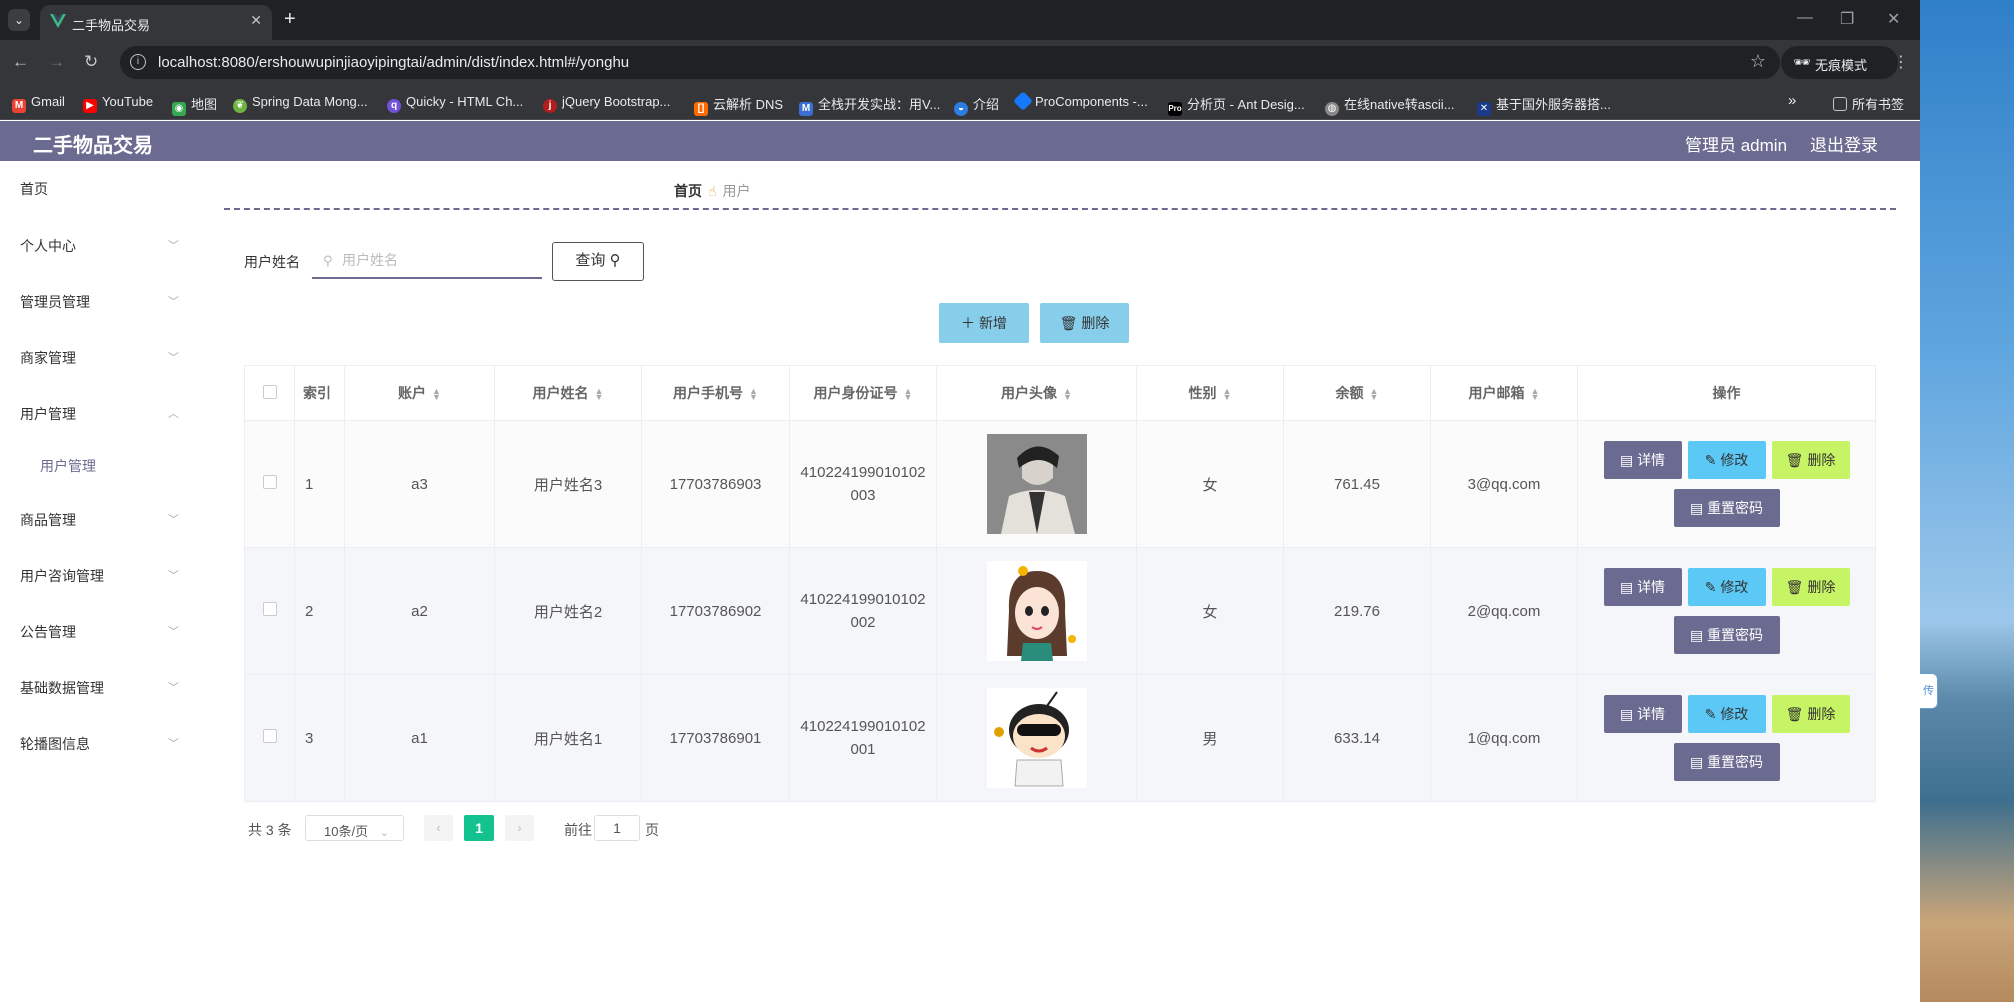 Image resolution: width=2014 pixels, height=1002 pixels. I want to click on sidebar-item-merchant-manage: 商家管理, so click(48, 358).